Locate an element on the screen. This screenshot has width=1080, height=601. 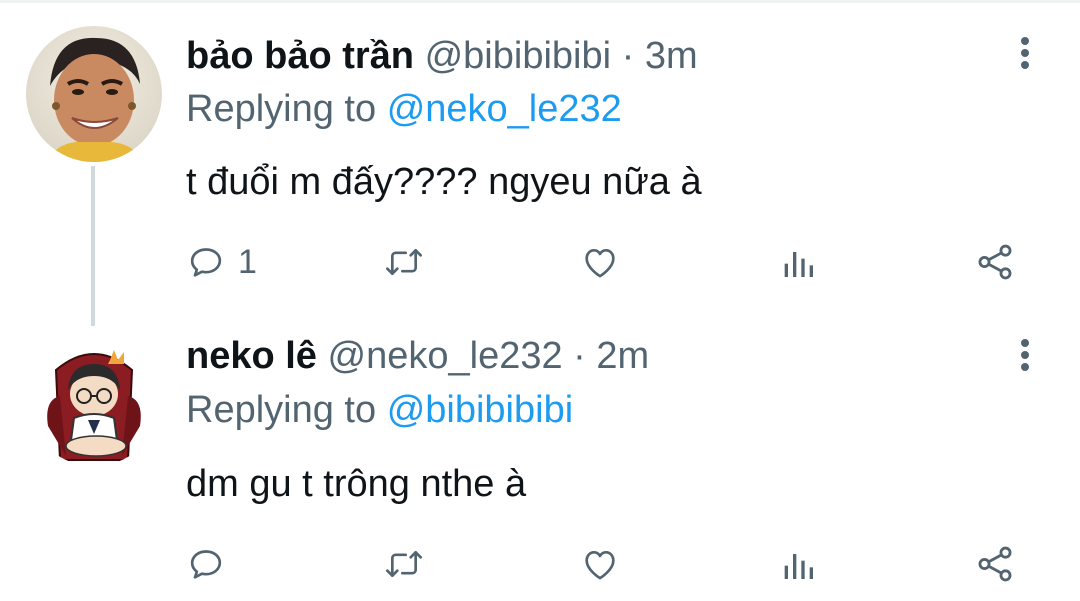
action-bar: 1 is located at coordinates (611, 262).